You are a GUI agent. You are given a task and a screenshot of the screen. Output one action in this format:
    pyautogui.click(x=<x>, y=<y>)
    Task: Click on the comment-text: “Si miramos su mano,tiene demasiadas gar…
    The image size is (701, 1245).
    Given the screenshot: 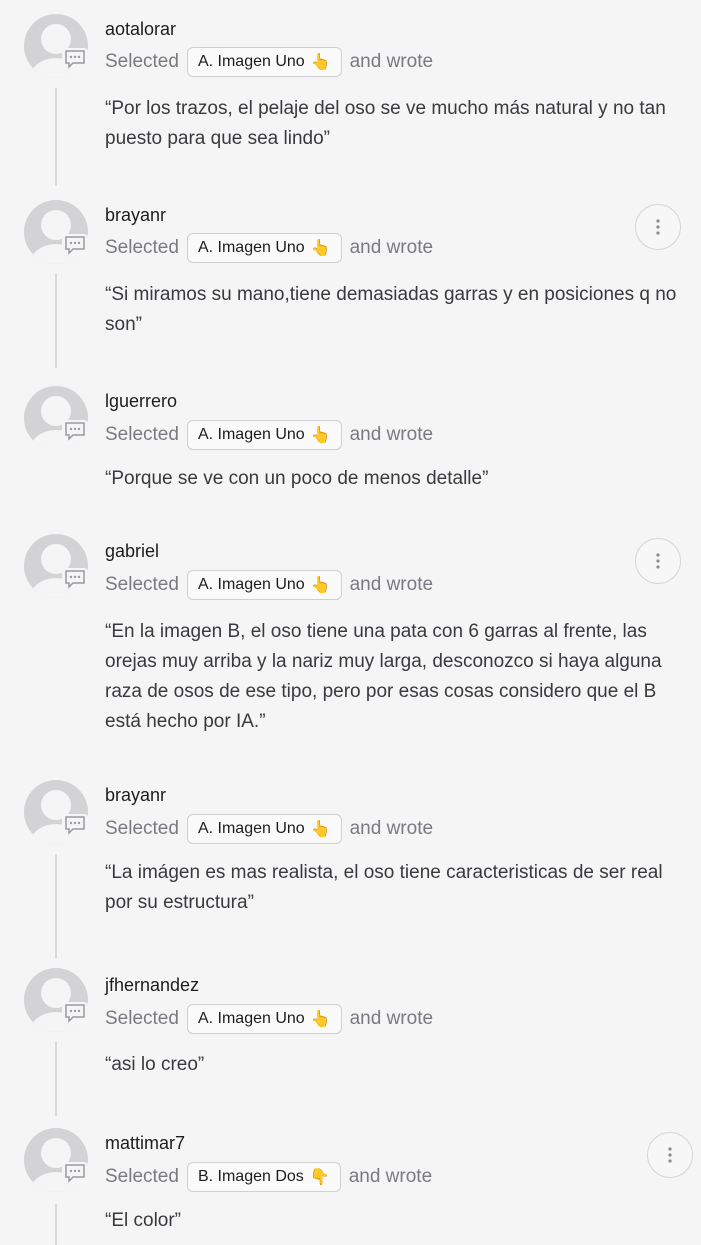 What is the action you would take?
    pyautogui.click(x=391, y=309)
    